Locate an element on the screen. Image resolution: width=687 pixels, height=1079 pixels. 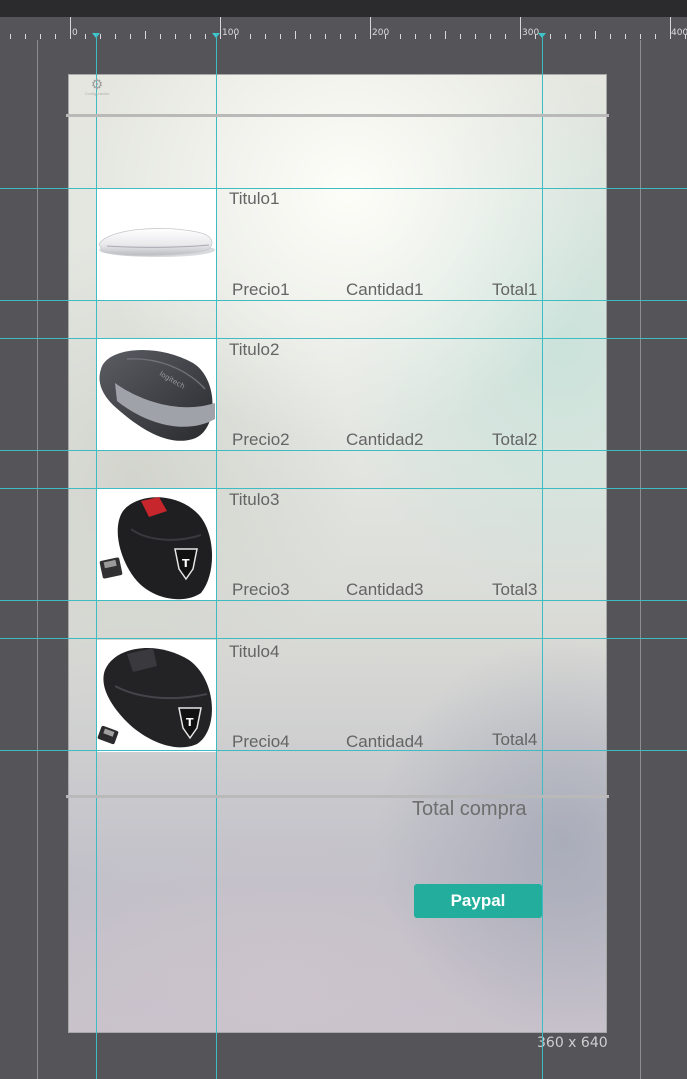
product-quantity: Cantidad1 is located at coordinates (385, 289).